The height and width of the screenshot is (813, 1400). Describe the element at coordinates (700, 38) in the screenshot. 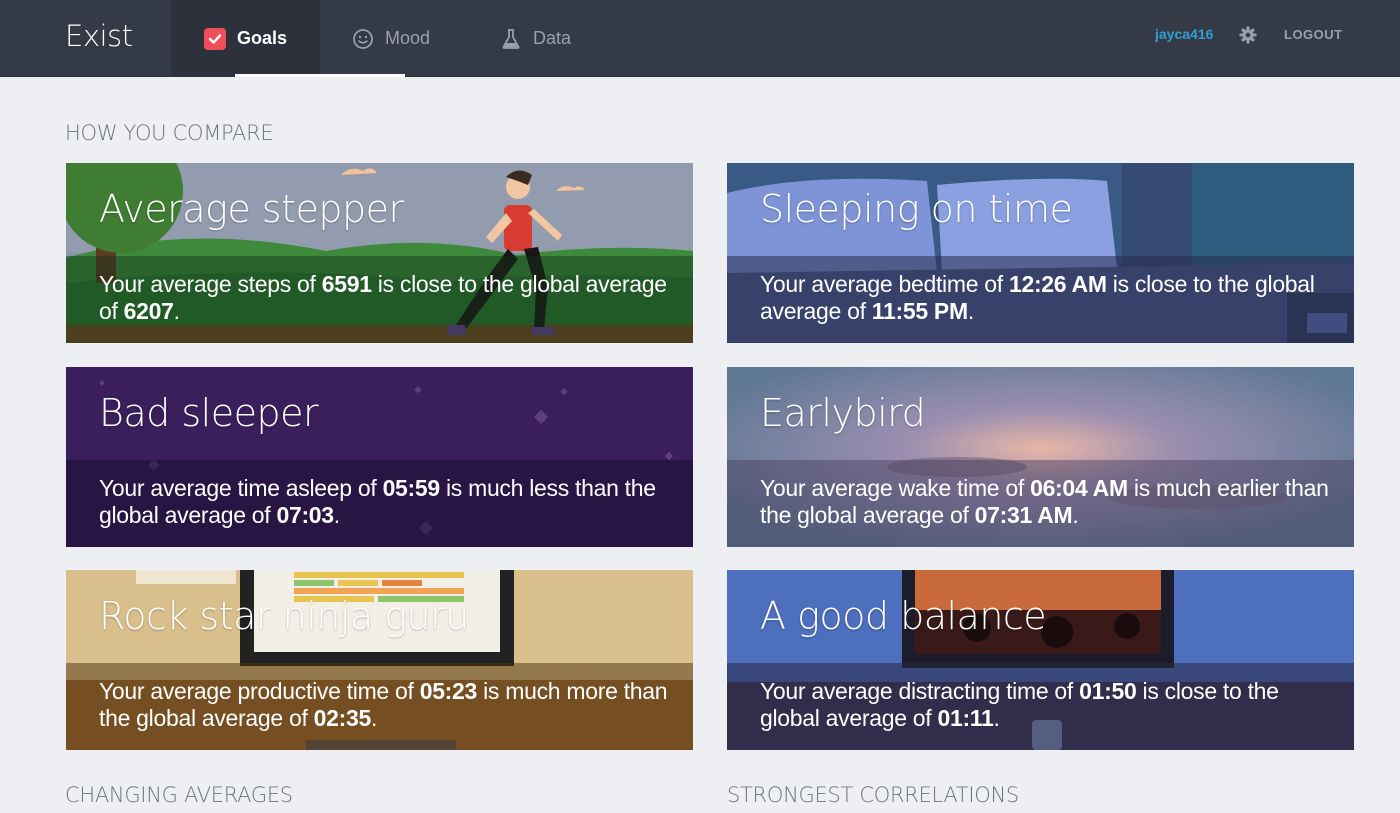

I see `top-nav-bar: Exist Goals Mood Data jayca416 LOGOUT` at that location.